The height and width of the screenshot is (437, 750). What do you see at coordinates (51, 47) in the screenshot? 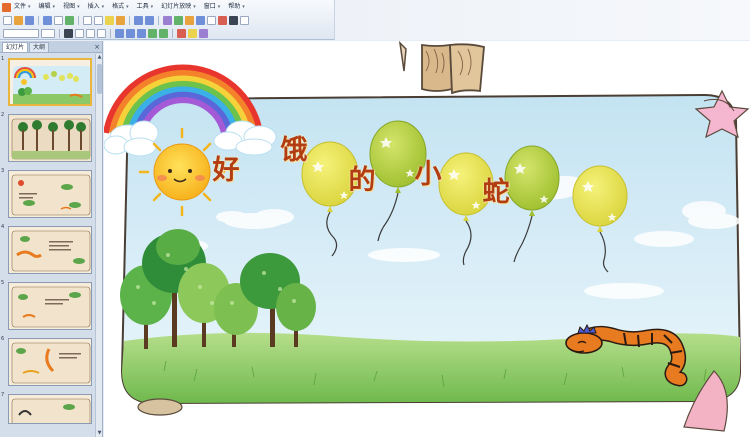
I see `pane-tabs: 幻灯片 大纲 ×` at bounding box center [51, 47].